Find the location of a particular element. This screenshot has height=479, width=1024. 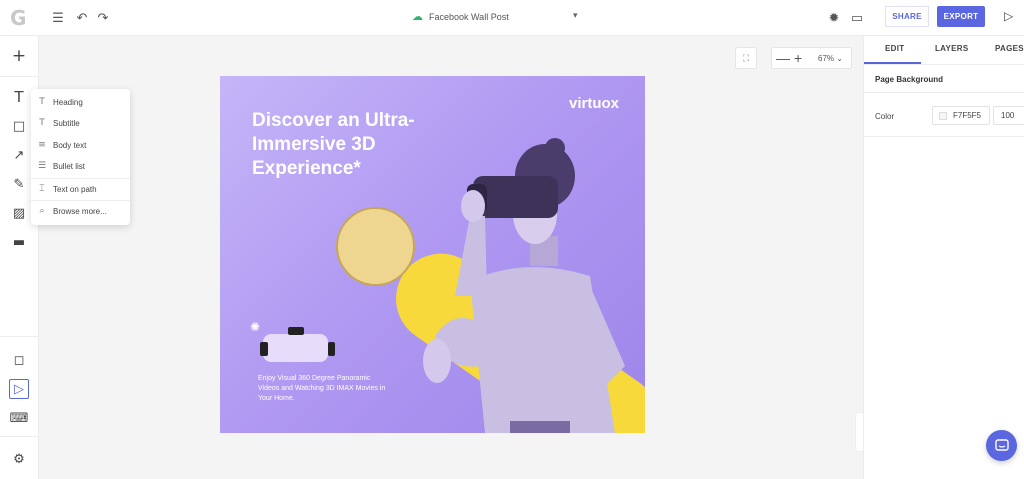

zoom-level: 67% ⌄ is located at coordinates (830, 58).